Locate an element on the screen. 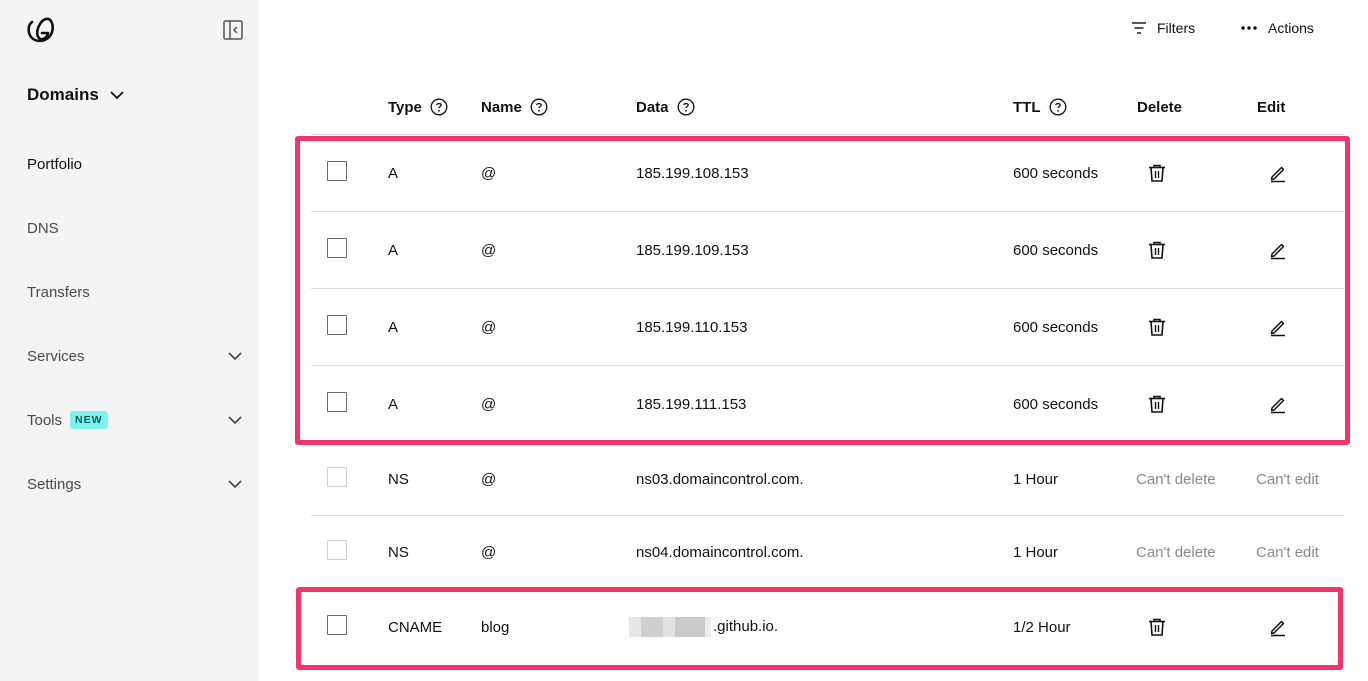 This screenshot has height=681, width=1368. sidebar-item-tools: Tools NEW is located at coordinates (135, 420).